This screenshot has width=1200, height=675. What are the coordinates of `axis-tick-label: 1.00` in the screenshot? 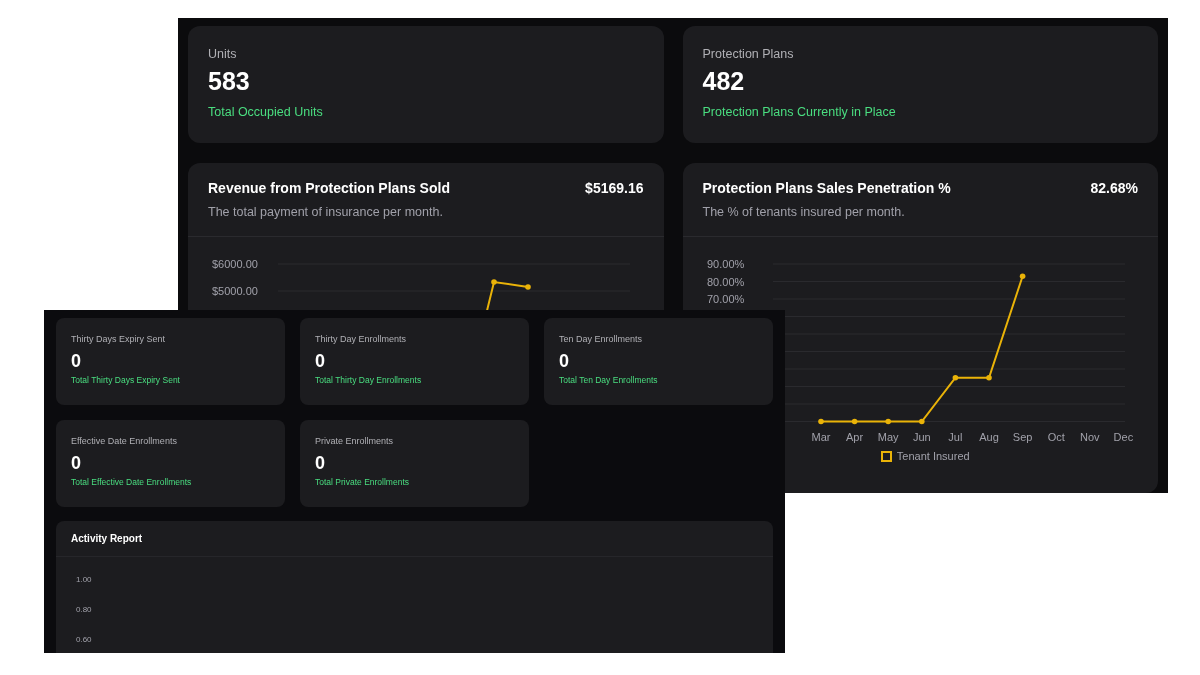 It's located at (84, 580).